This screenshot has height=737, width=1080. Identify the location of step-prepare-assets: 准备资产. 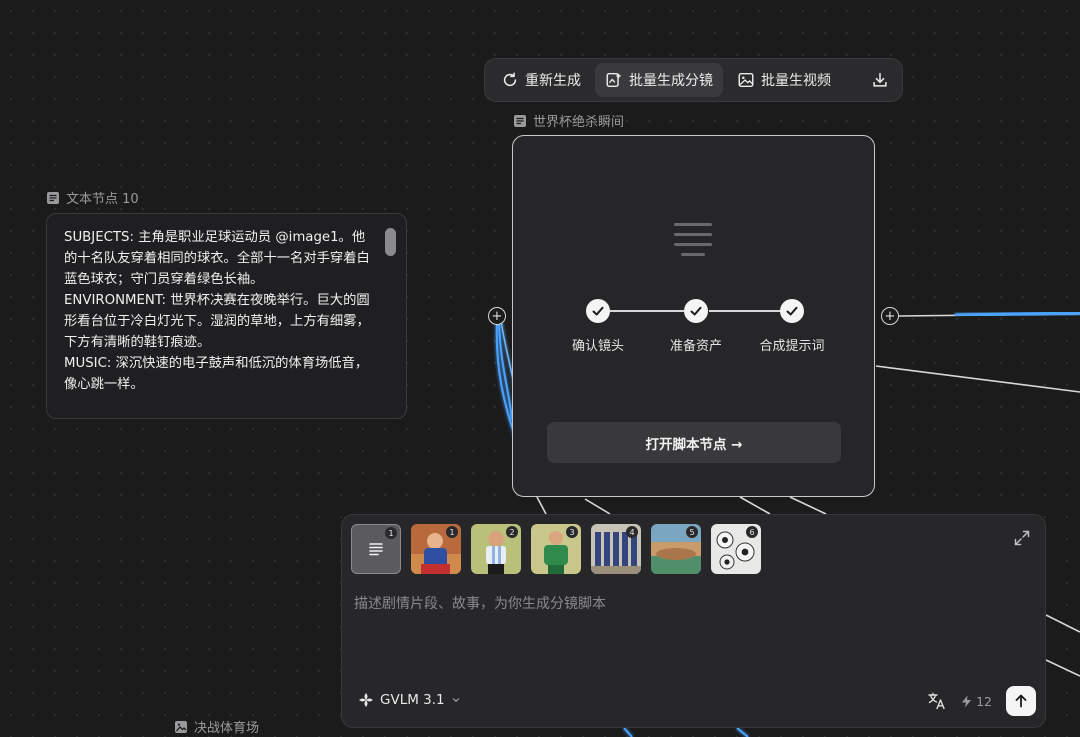
(696, 326).